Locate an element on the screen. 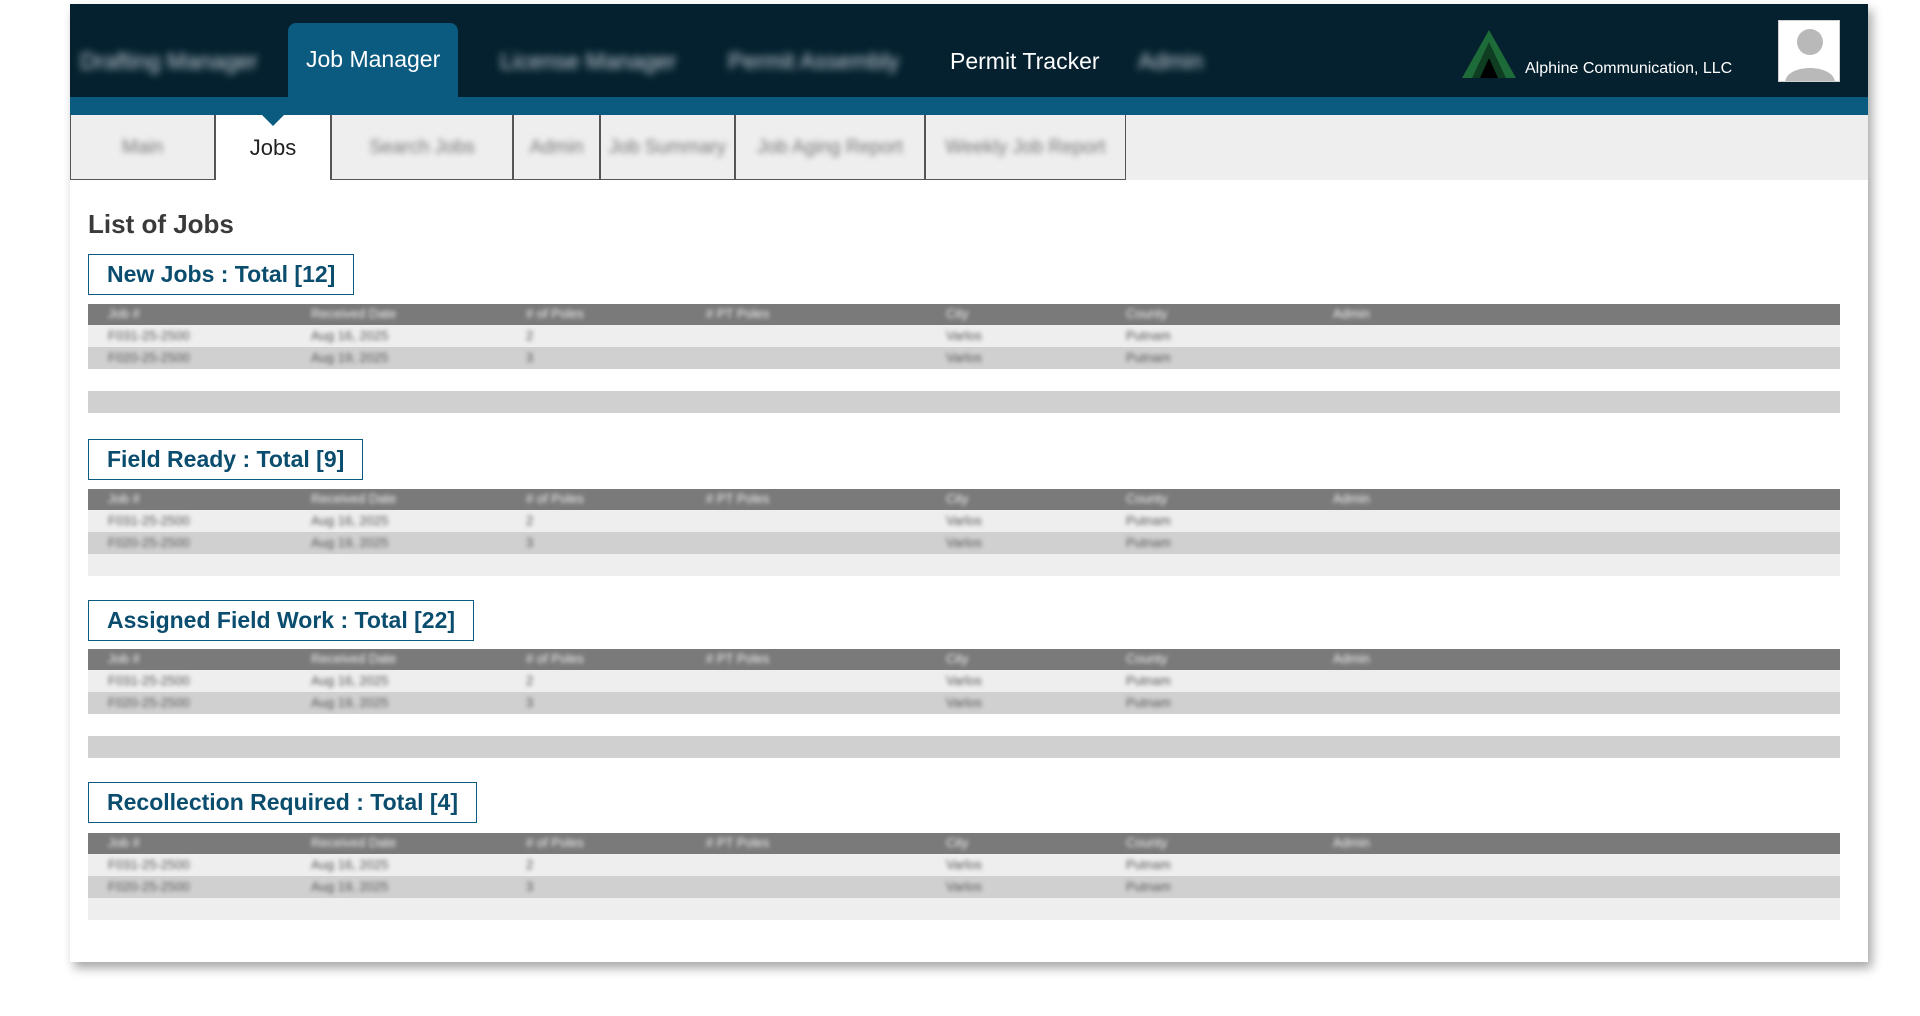  tab-main: Main is located at coordinates (142, 147).